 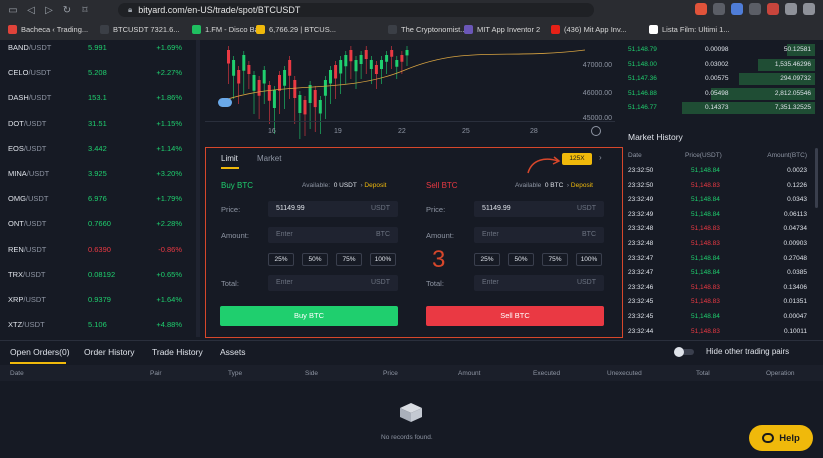 What do you see at coordinates (539, 235) in the screenshot?
I see `sell-amount-input: Enter BTC` at bounding box center [539, 235].